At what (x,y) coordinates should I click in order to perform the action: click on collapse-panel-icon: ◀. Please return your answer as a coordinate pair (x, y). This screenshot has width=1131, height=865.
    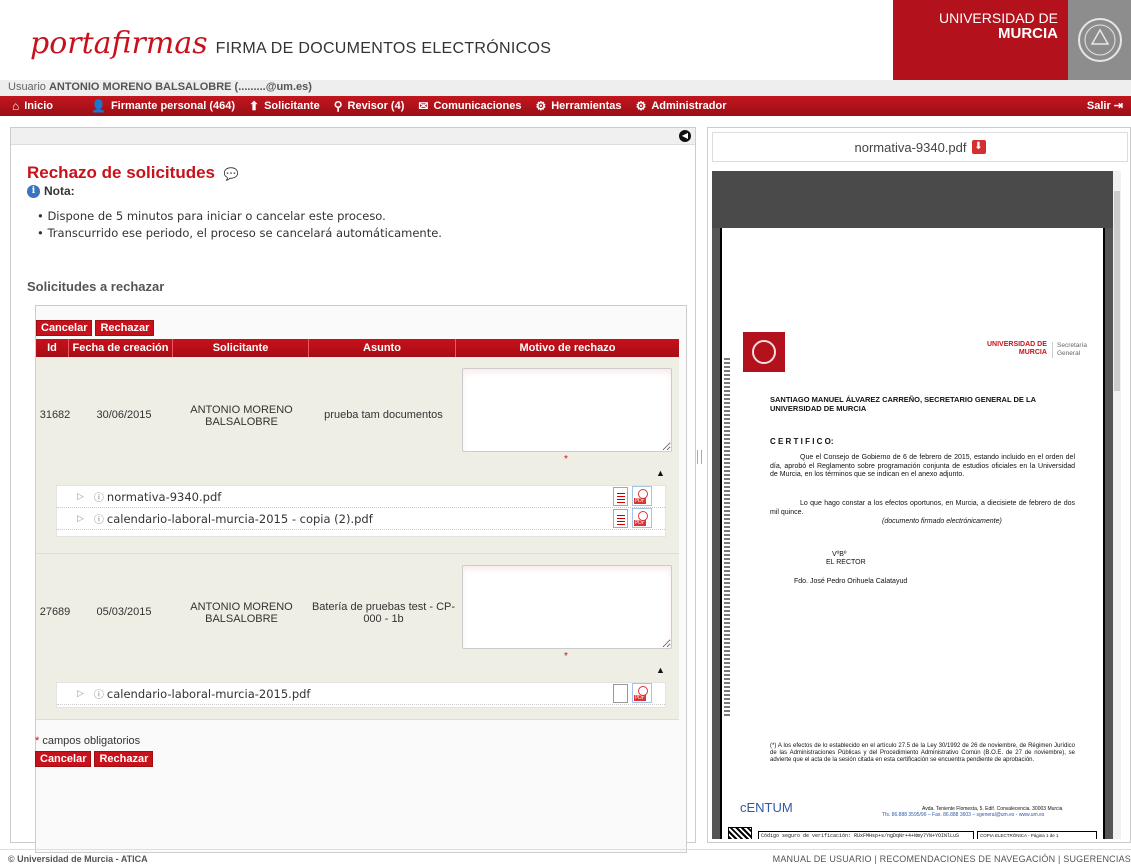
    Looking at the image, I should click on (685, 136).